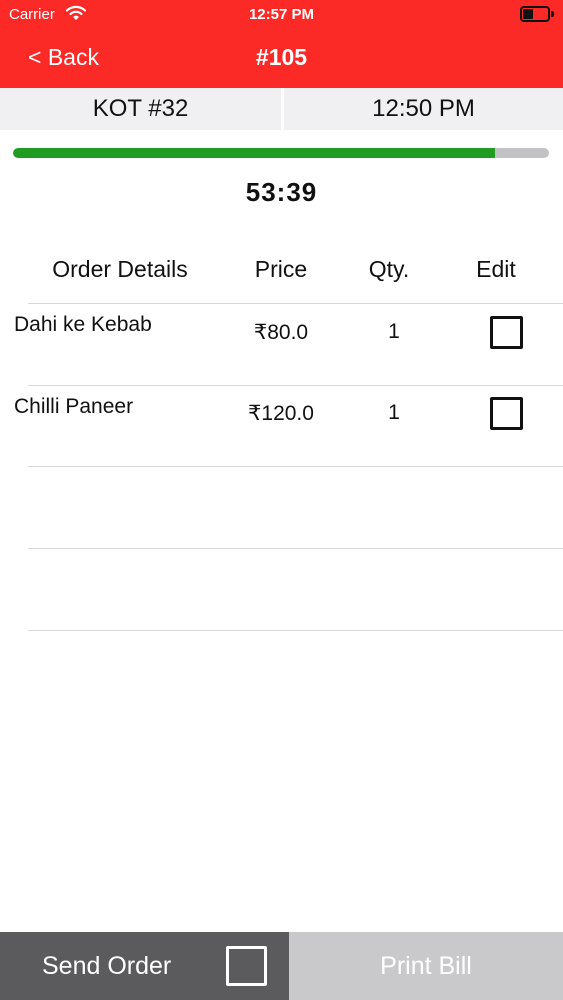 The height and width of the screenshot is (1000, 563). What do you see at coordinates (83, 324) in the screenshot?
I see `item-name: Dahi ke Kebab` at bounding box center [83, 324].